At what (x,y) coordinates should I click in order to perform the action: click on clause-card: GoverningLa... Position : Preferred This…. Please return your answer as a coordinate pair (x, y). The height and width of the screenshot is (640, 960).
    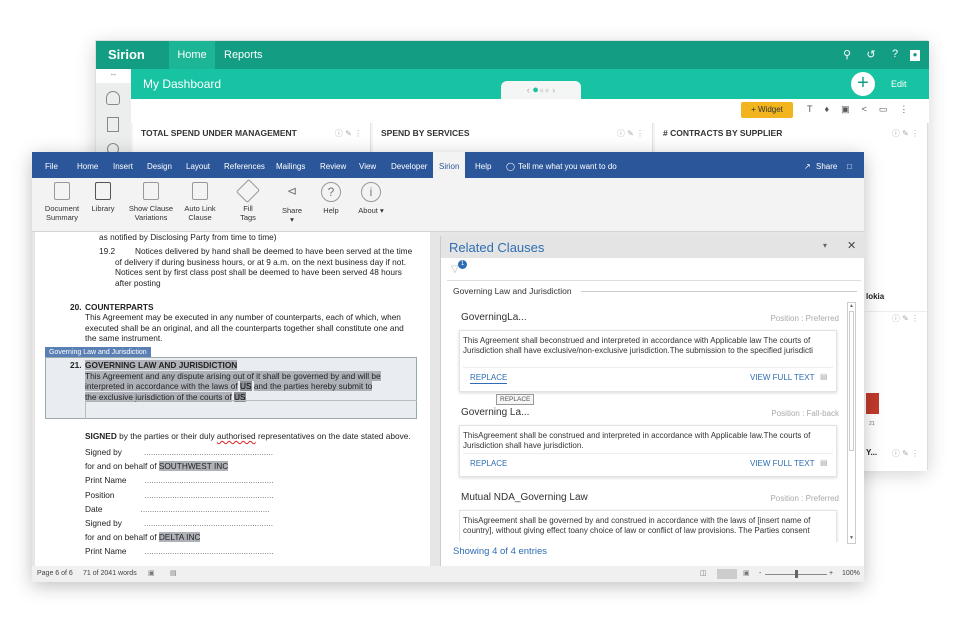
    Looking at the image, I should click on (649, 352).